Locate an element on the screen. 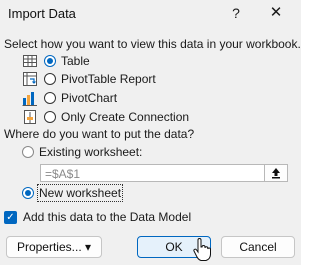 This screenshot has width=320, height=265. properties-dropdown-icon: ▾ is located at coordinates (88, 247).